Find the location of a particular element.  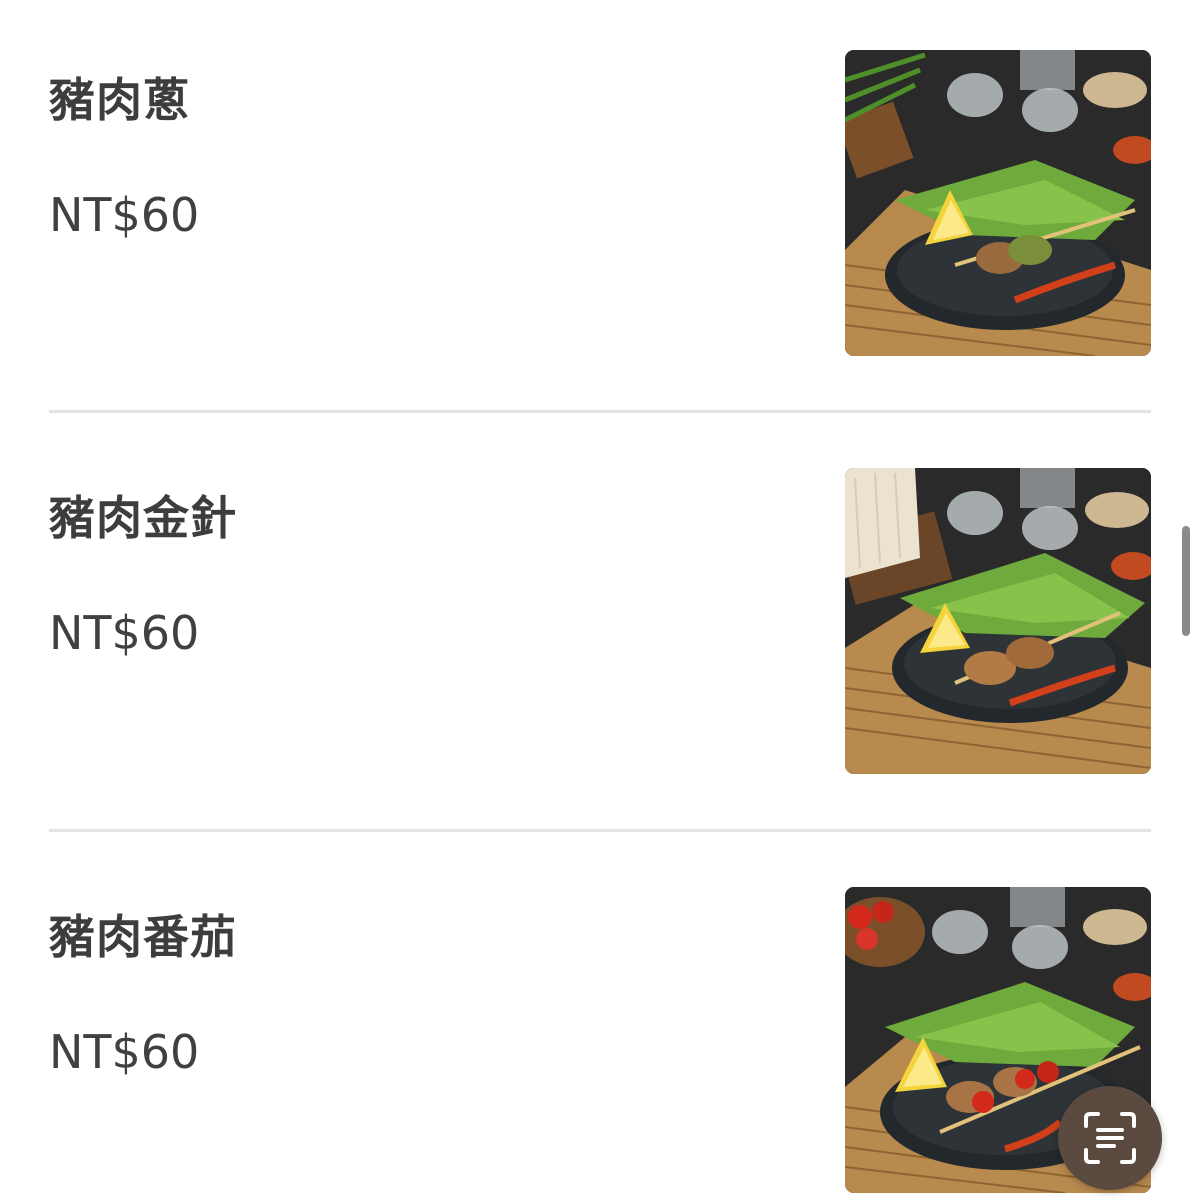

scrollbar is located at coordinates (1186, 581).